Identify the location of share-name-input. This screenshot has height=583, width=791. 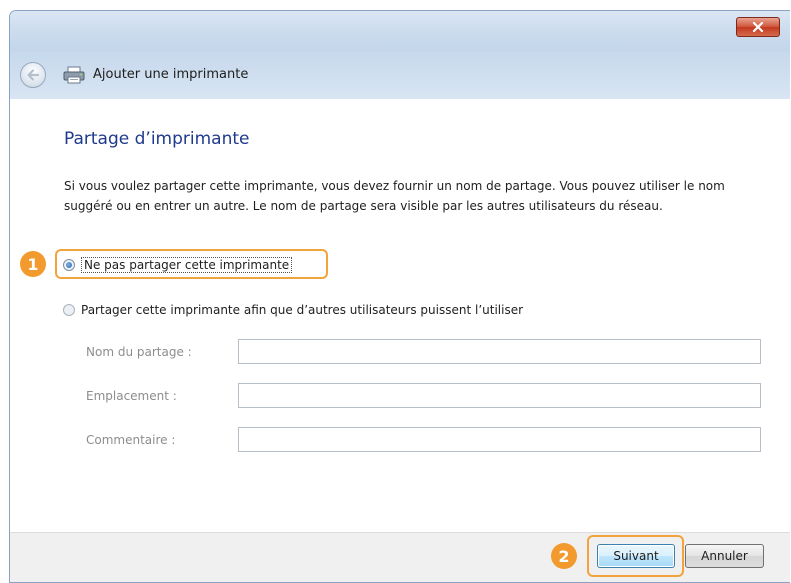
(499, 351).